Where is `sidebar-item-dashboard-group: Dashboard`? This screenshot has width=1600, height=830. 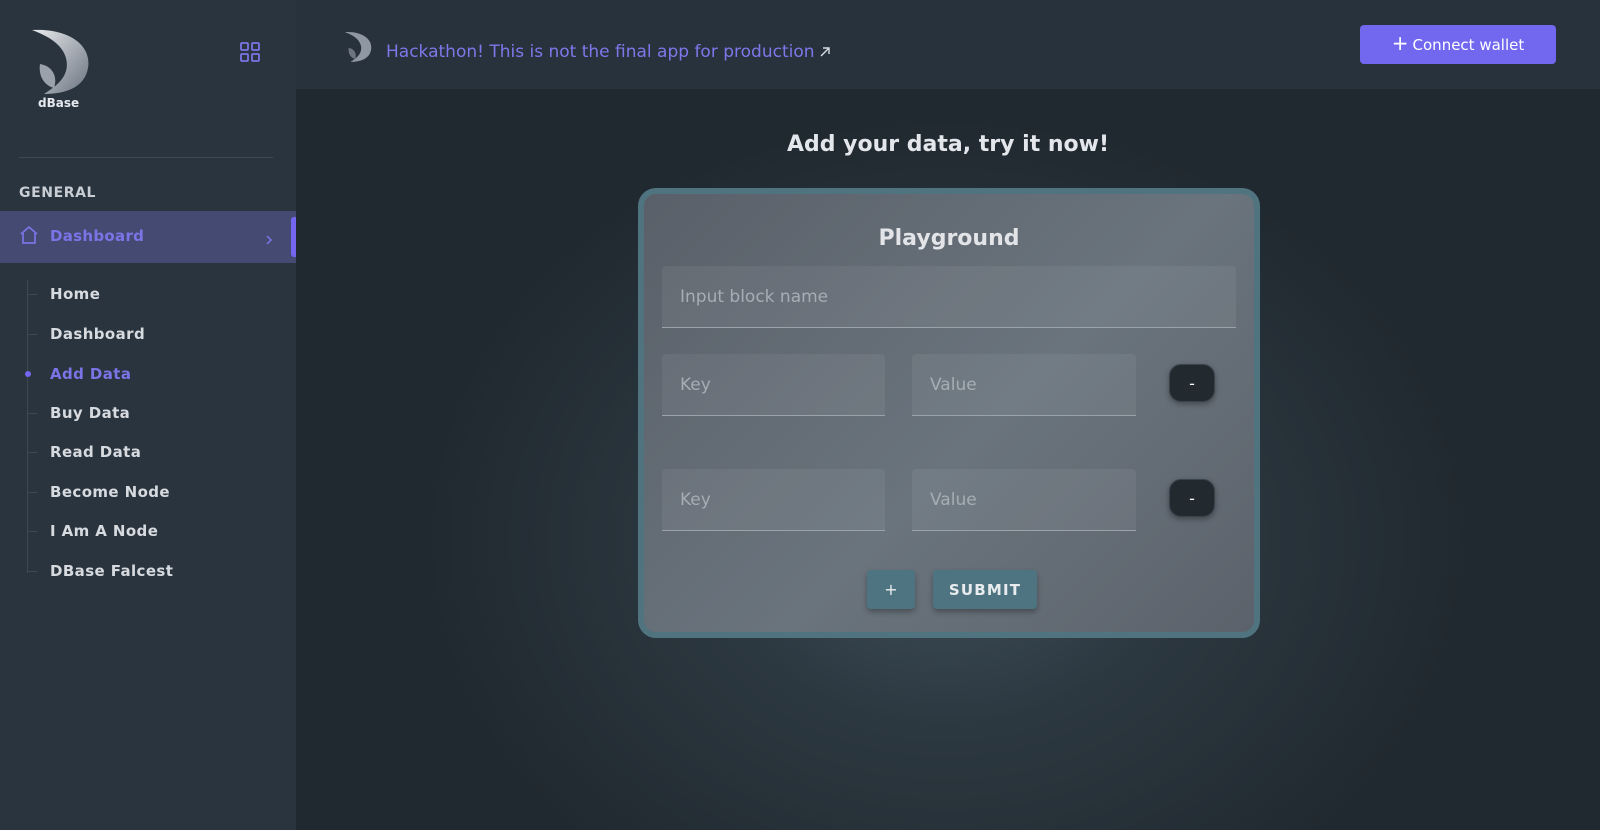 sidebar-item-dashboard-group: Dashboard is located at coordinates (148, 237).